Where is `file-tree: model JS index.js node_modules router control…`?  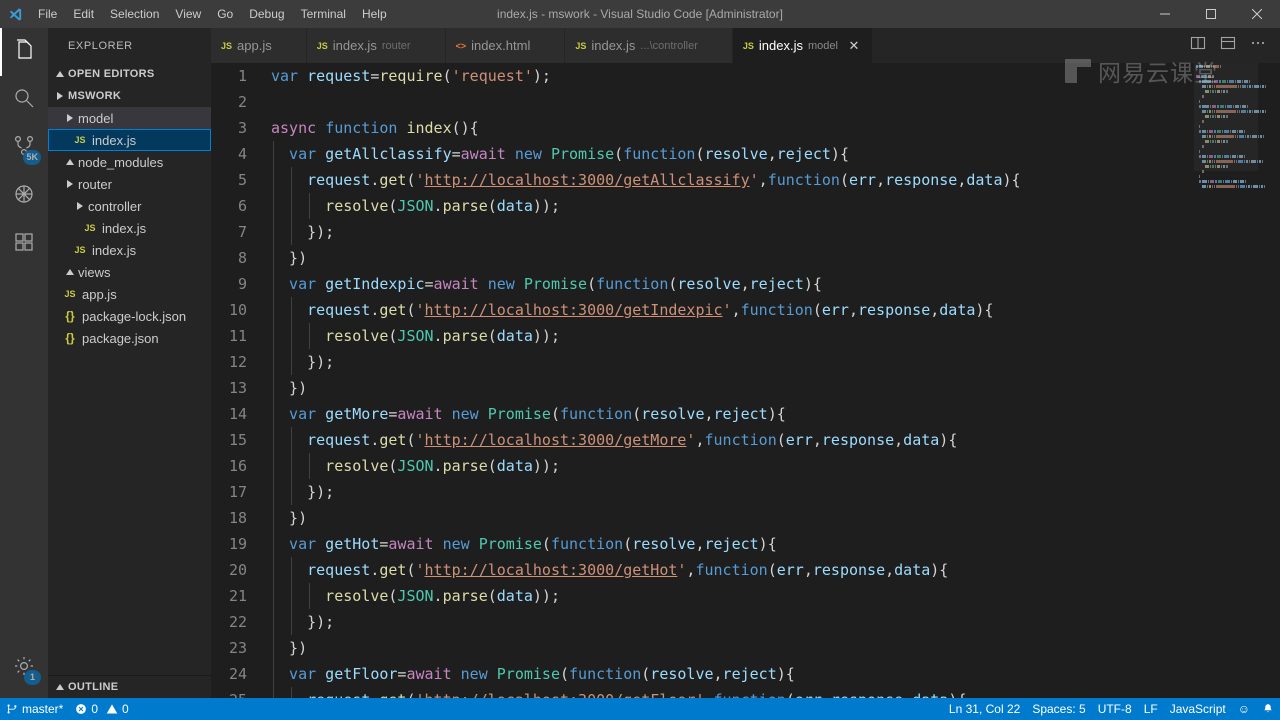 file-tree: model JS index.js node_modules router control… is located at coordinates (129, 391).